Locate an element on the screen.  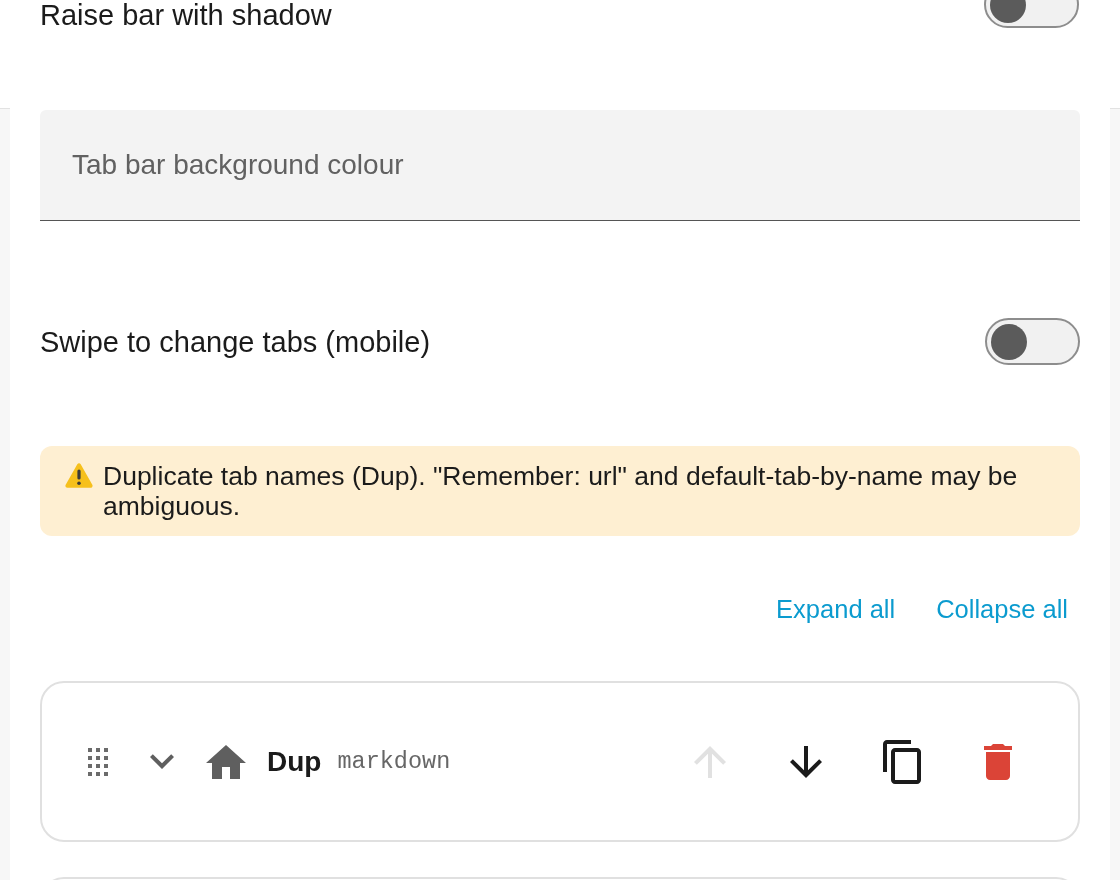
warning-icon is located at coordinates (79, 475).